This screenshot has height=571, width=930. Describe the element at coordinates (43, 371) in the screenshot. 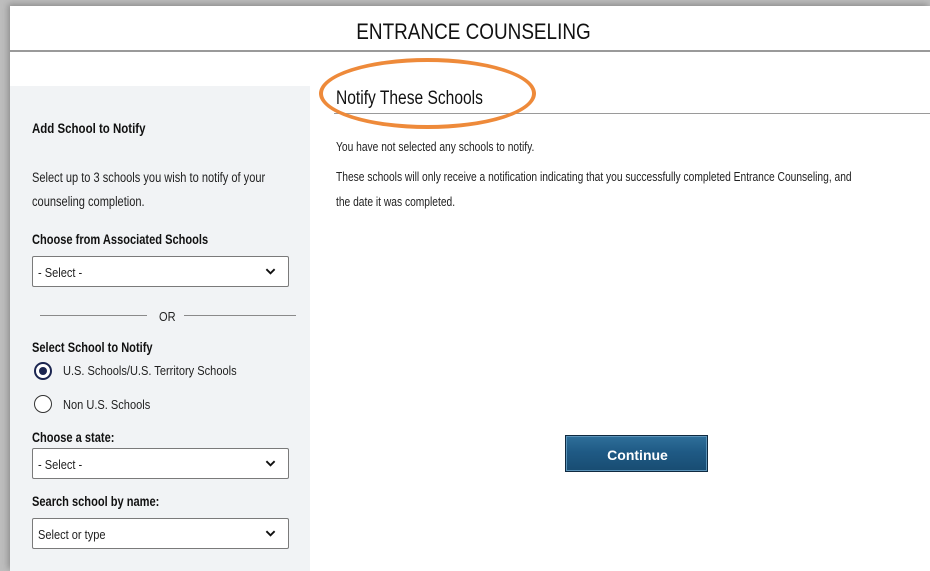

I see `radio-us-schools` at that location.